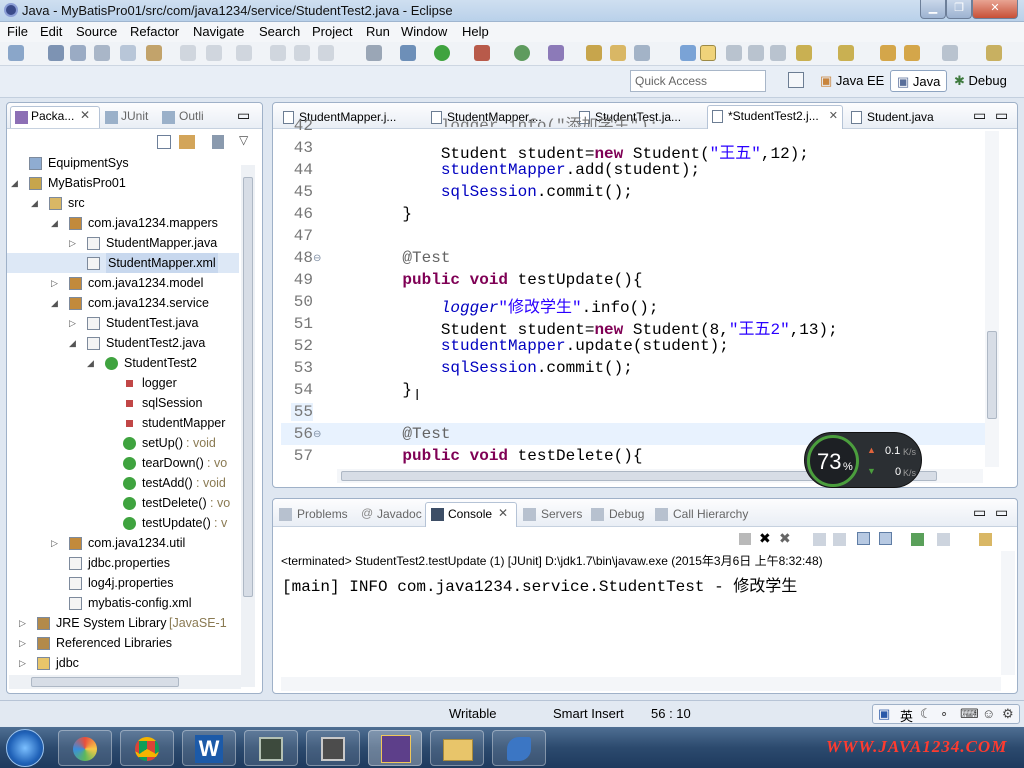  What do you see at coordinates (123, 163) in the screenshot?
I see `tree-item: EquipmentSys` at bounding box center [123, 163].